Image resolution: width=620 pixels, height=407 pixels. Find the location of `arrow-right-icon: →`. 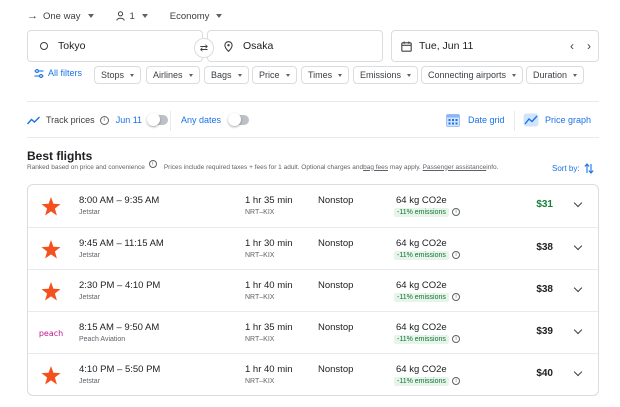

arrow-right-icon: → is located at coordinates (32, 16).